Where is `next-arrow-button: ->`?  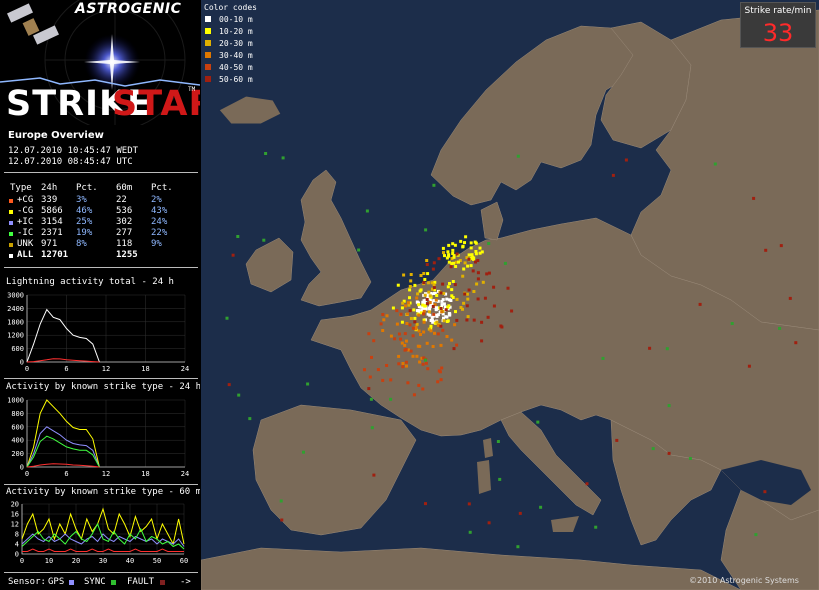
next-arrow-button: -> is located at coordinates (185, 582).